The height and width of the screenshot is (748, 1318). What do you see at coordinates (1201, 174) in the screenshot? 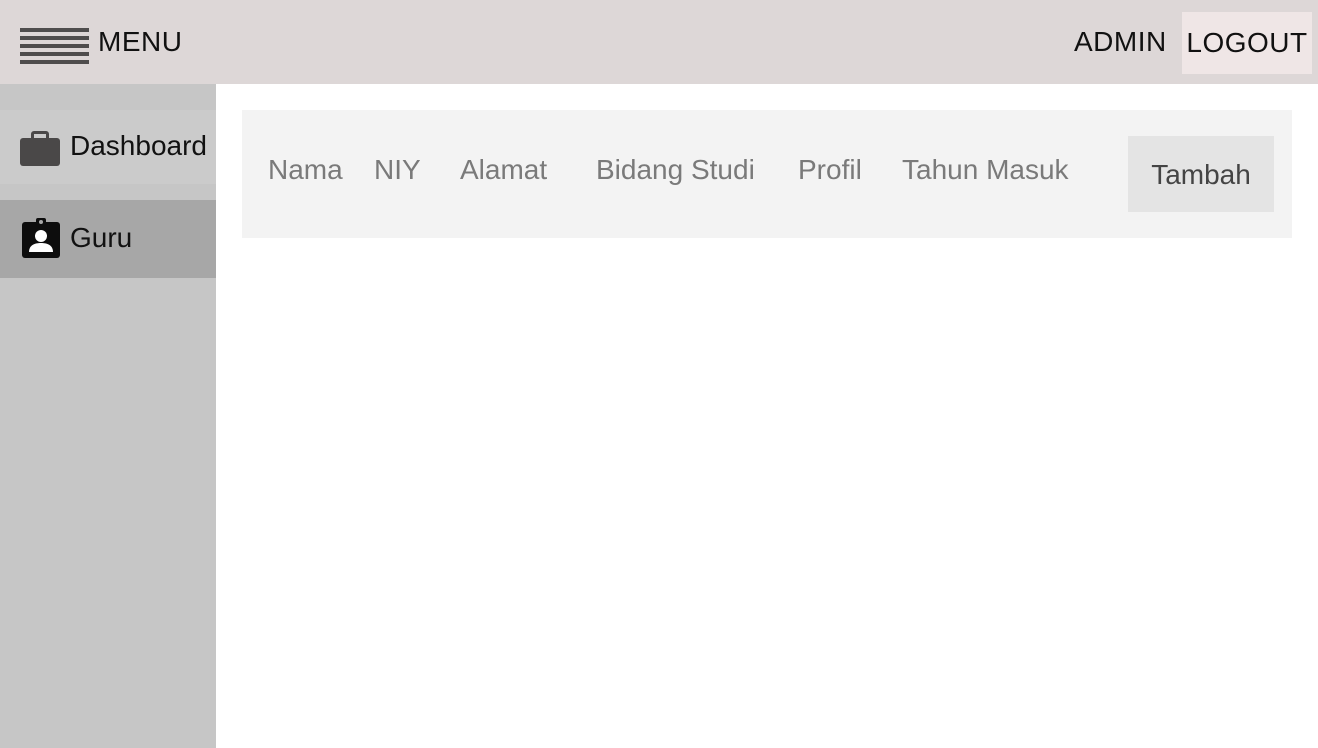
I see `add-button: Tambah` at bounding box center [1201, 174].